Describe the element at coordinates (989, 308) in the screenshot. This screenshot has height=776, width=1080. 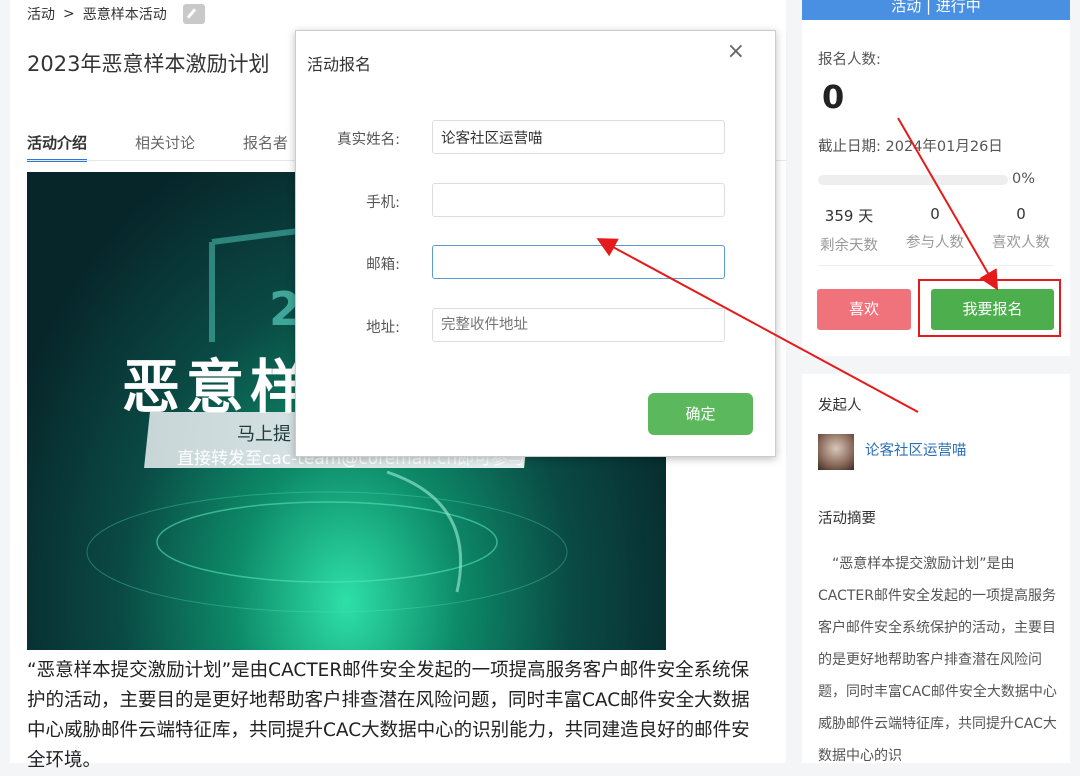
I see `annotation-highlight-box` at that location.